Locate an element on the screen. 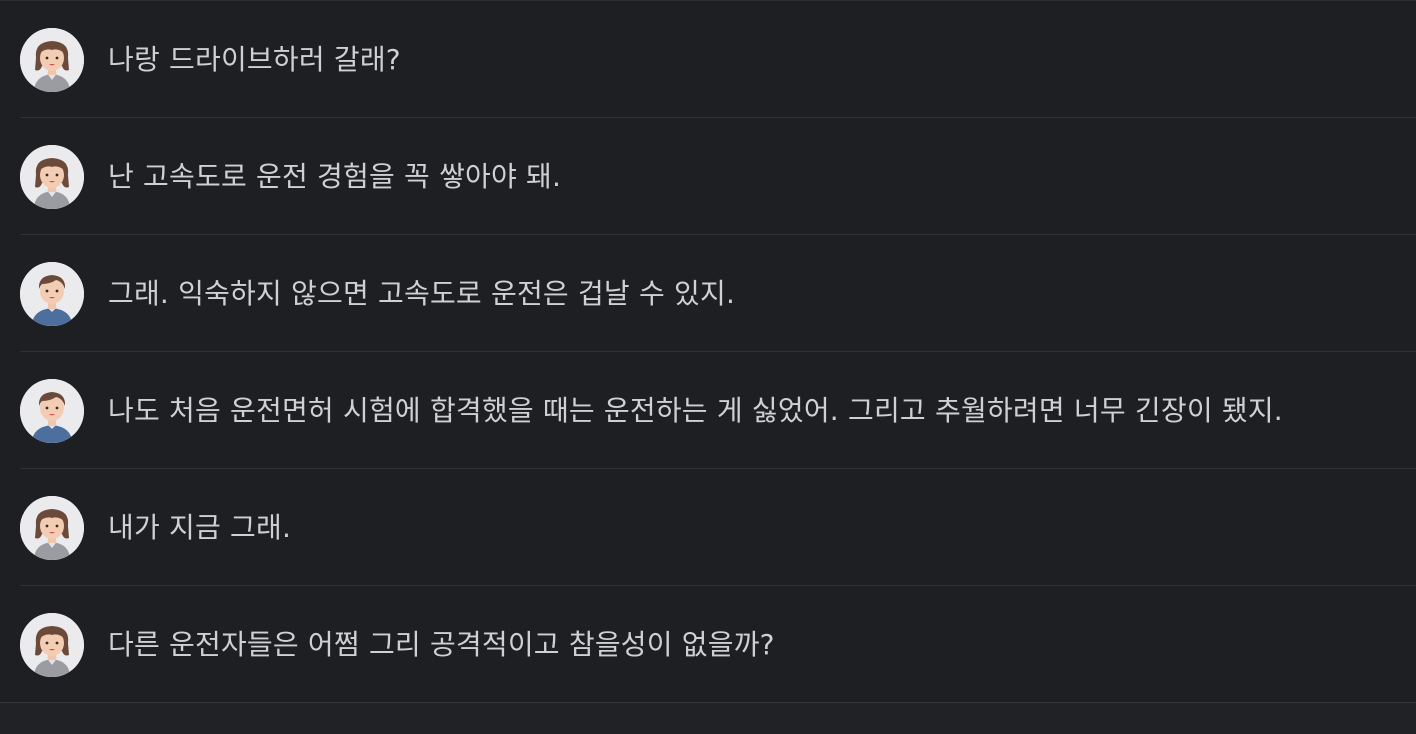 This screenshot has width=1416, height=734. message-text: 난 고속도로 운전 경험을 꼭 쌓아야 돼. is located at coordinates (335, 176).